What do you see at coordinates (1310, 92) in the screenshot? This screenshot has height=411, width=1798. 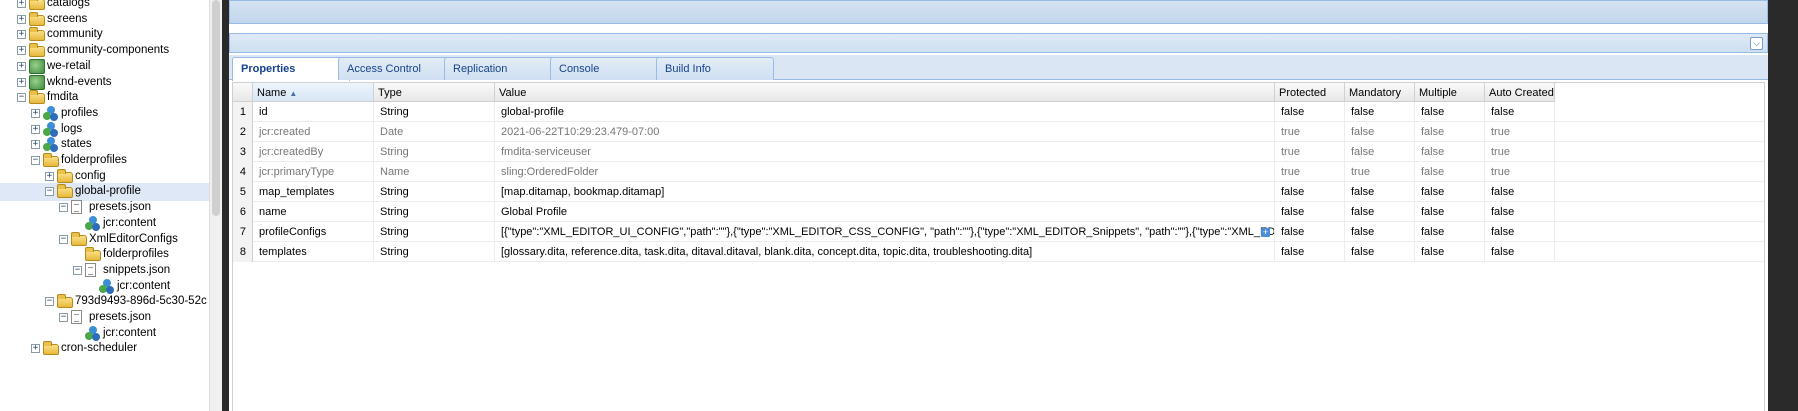 I see `column-header-protected: Protected` at bounding box center [1310, 92].